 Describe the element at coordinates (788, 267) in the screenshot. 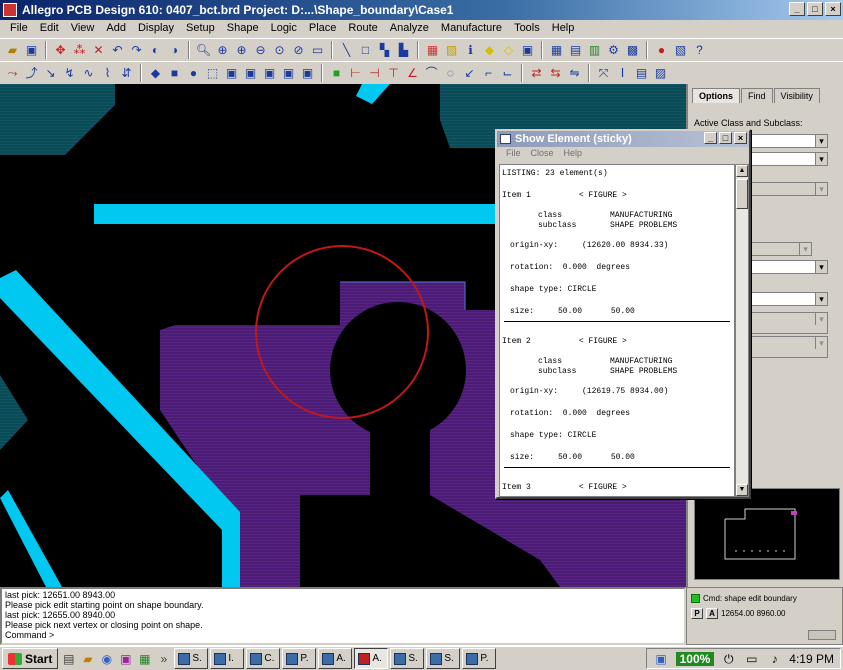

I see `grid-select` at that location.